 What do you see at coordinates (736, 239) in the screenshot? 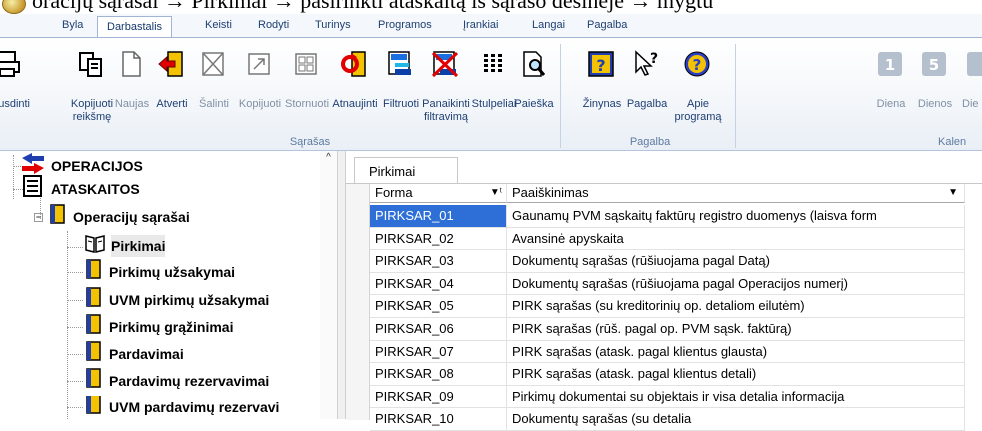
I see `cell-paaiskinimas: Avansinė apyskaita` at bounding box center [736, 239].